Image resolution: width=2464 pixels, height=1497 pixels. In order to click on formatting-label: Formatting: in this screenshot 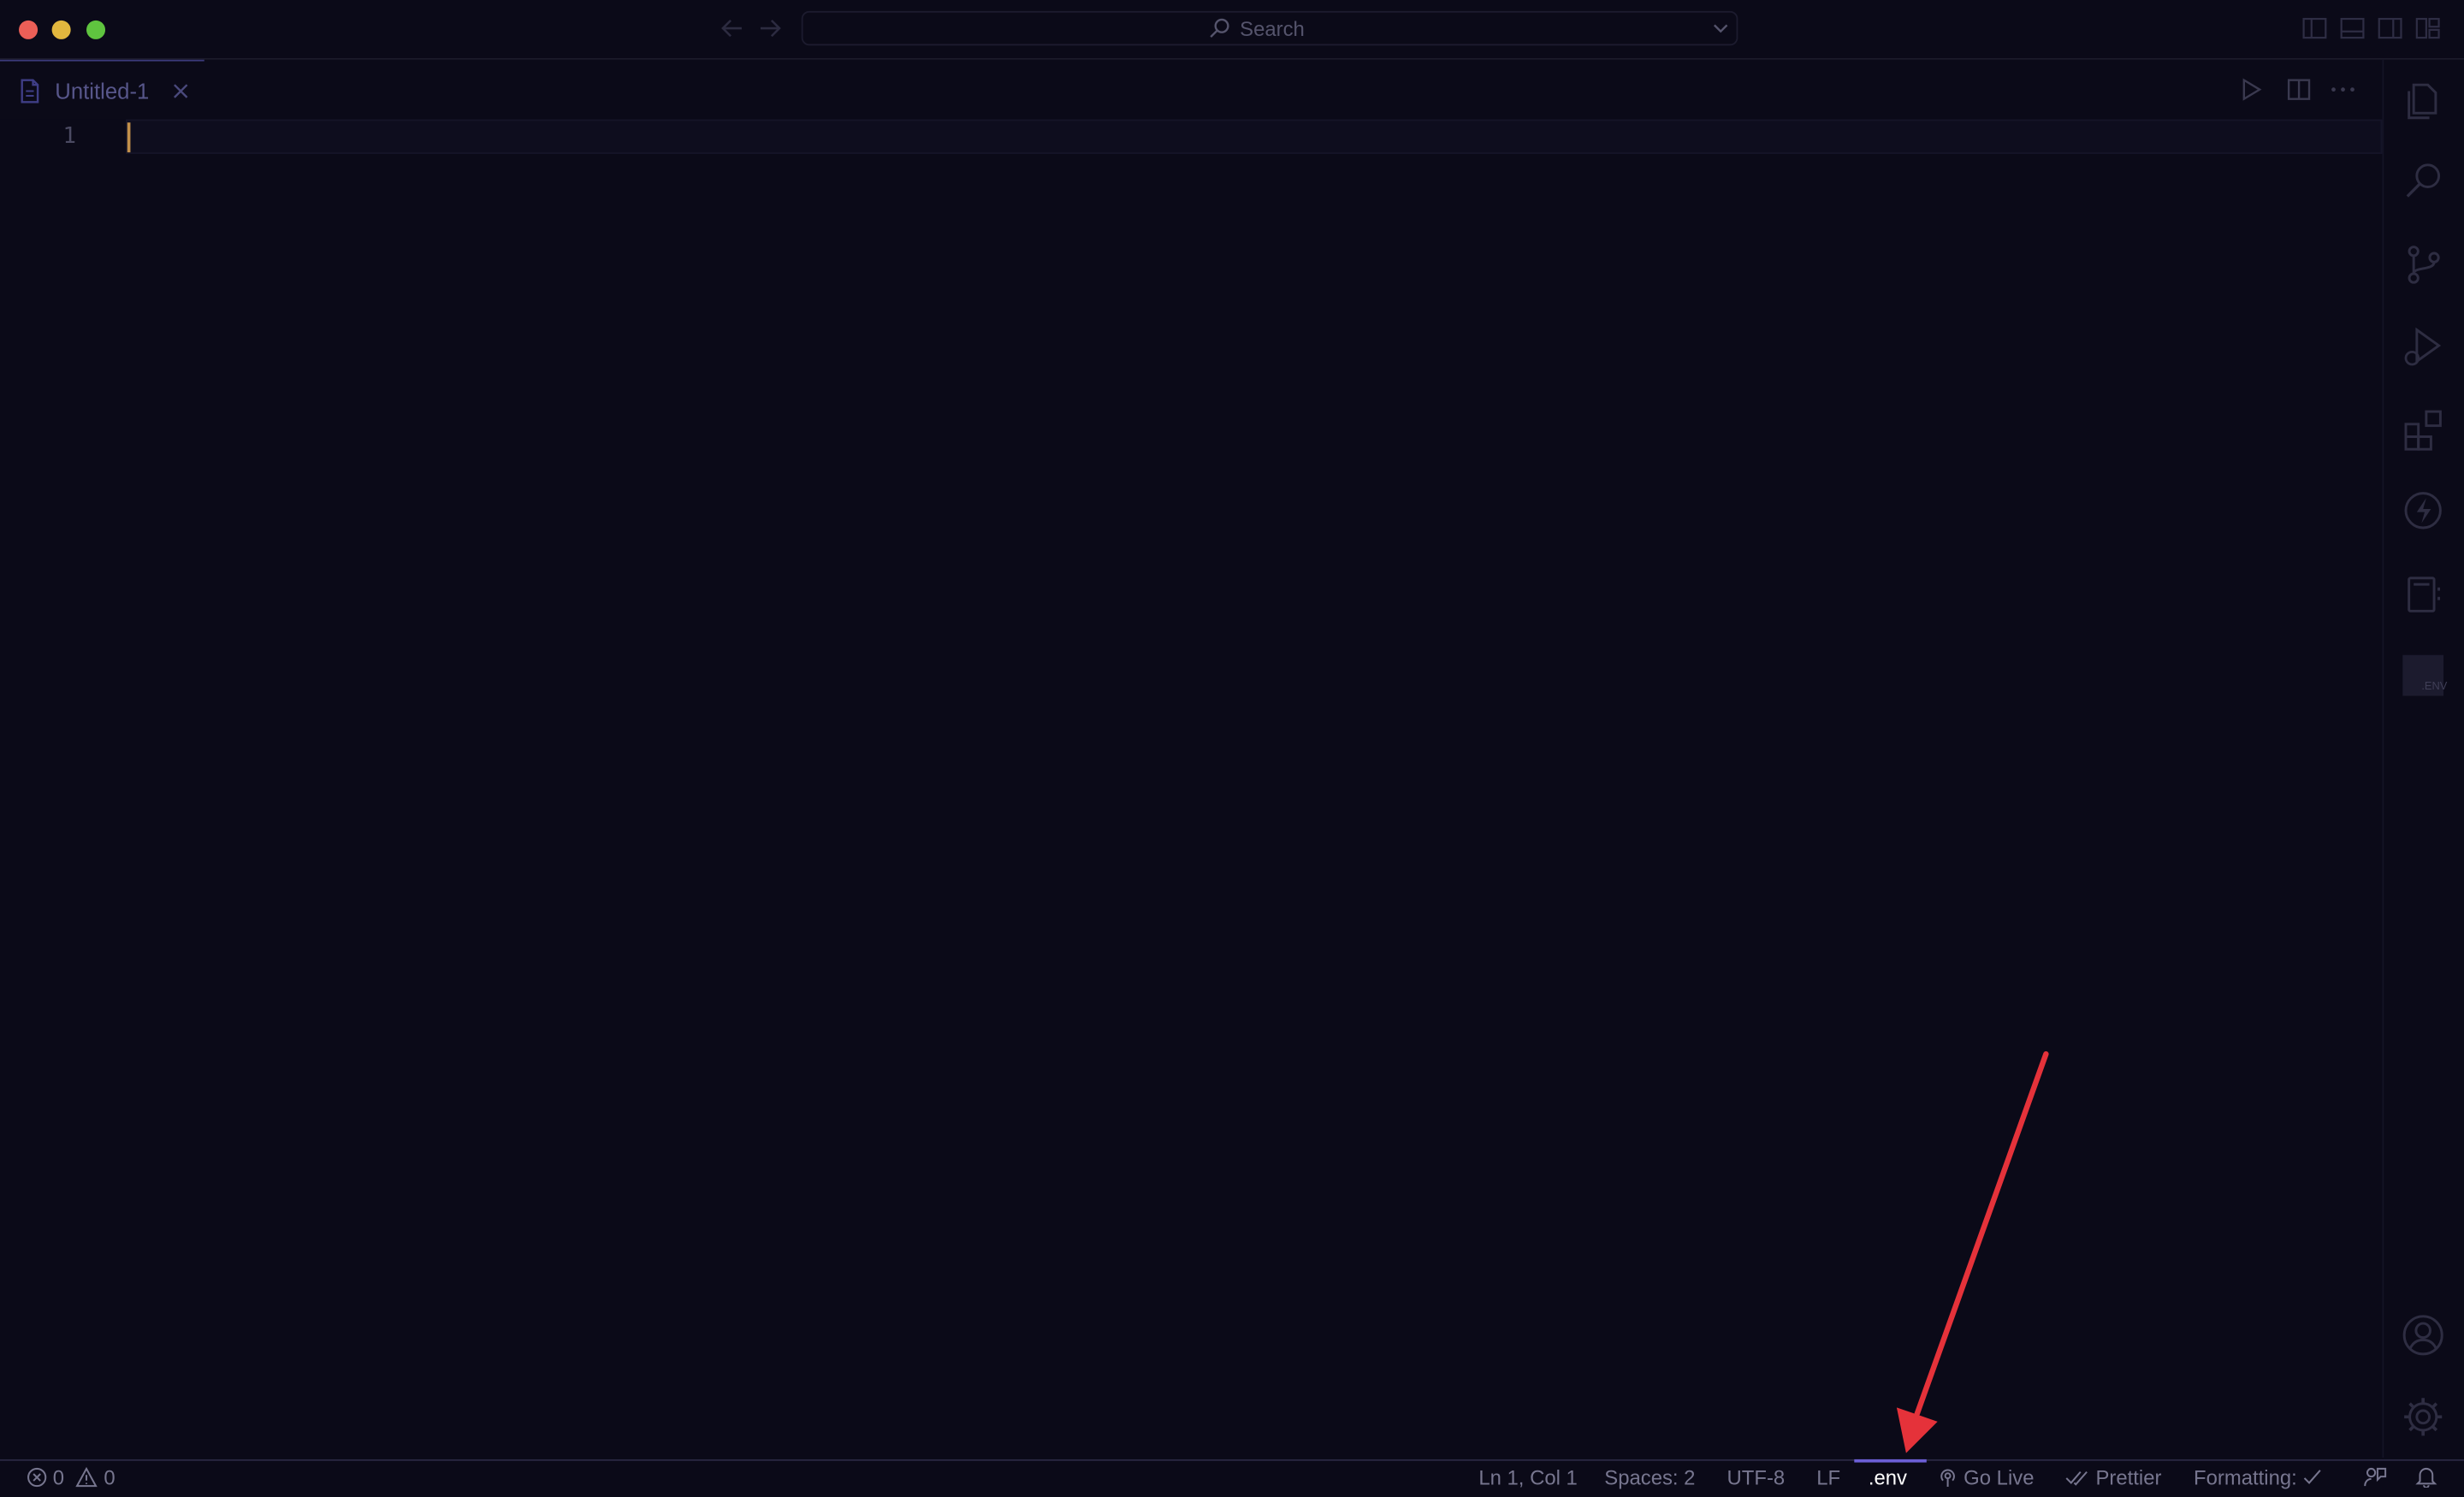, I will do `click(2245, 1477)`.